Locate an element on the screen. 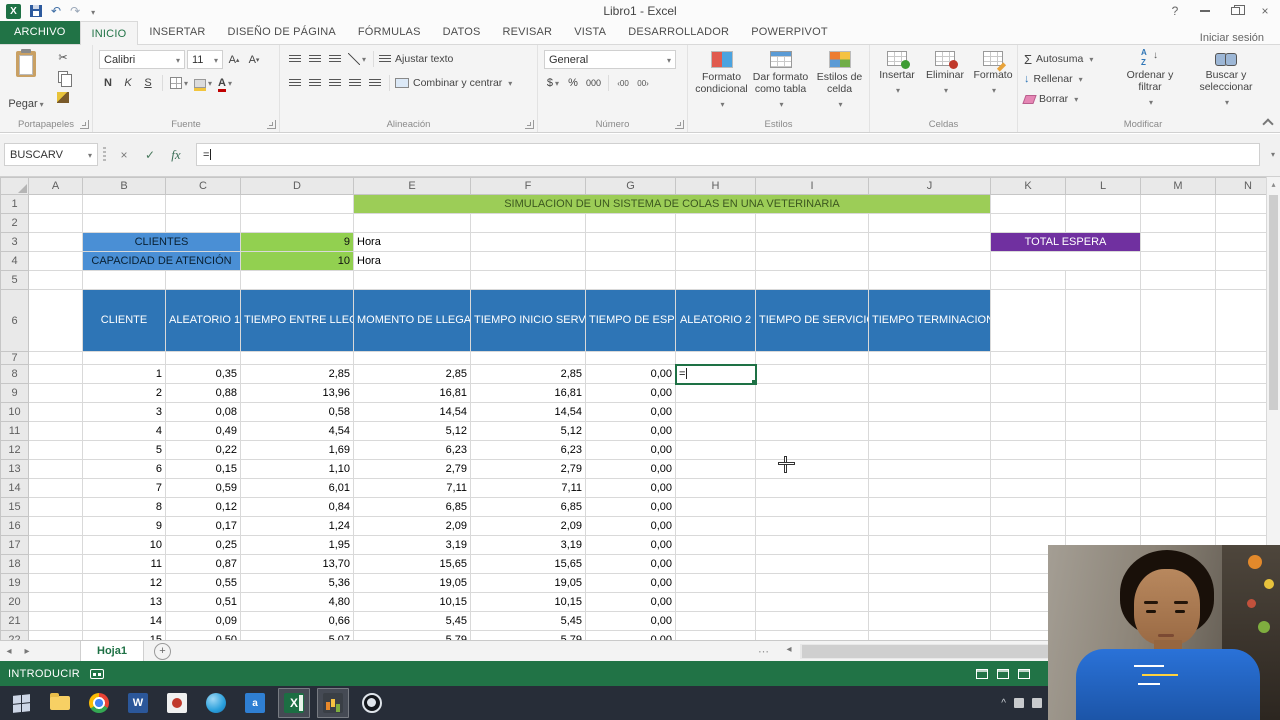 Image resolution: width=1280 pixels, height=720 pixels. comma-format-button: 000 is located at coordinates (593, 83).